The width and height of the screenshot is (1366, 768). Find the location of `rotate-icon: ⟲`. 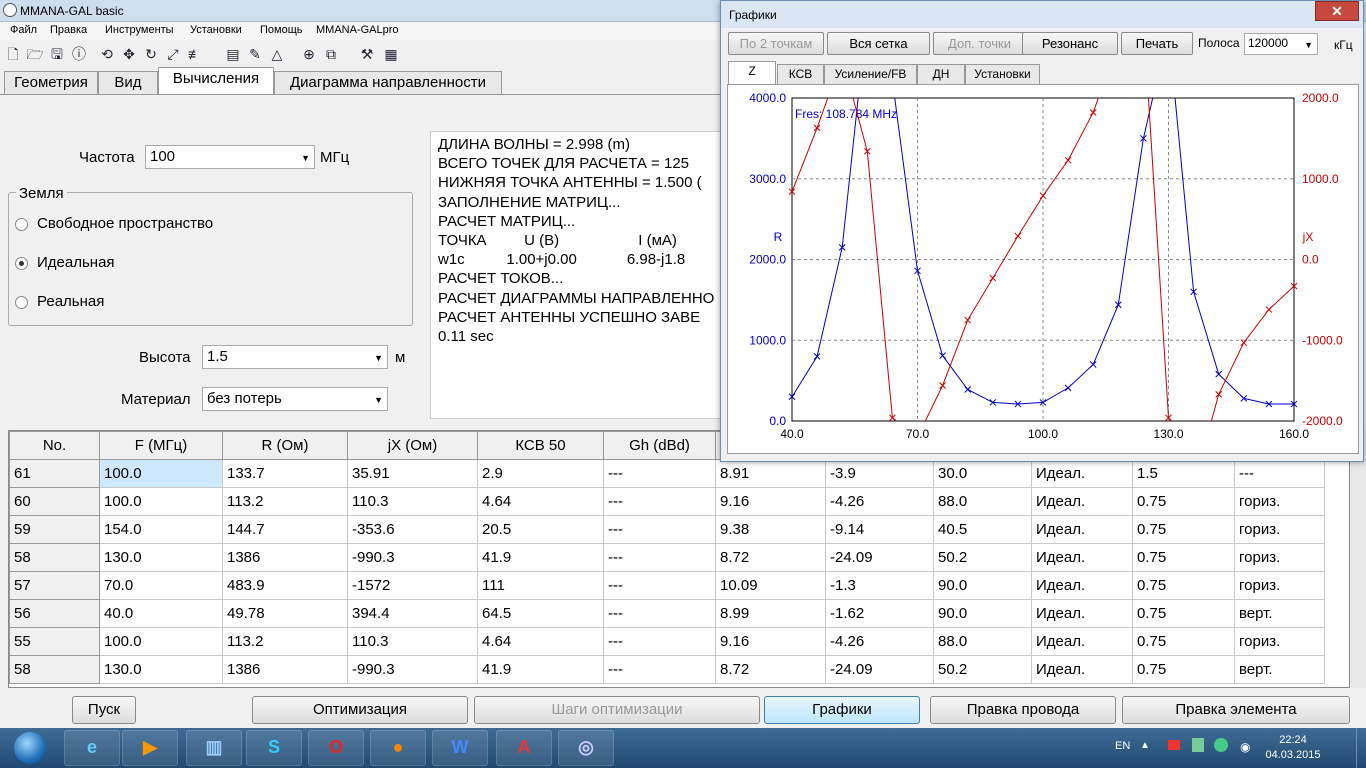

rotate-icon: ⟲ is located at coordinates (107, 54).